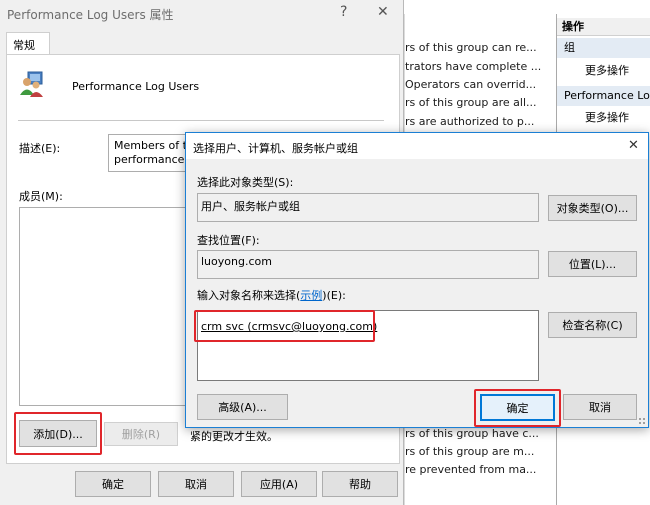 Image resolution: width=650 pixels, height=505 pixels. I want to click on tab-general: 常规, so click(28, 43).